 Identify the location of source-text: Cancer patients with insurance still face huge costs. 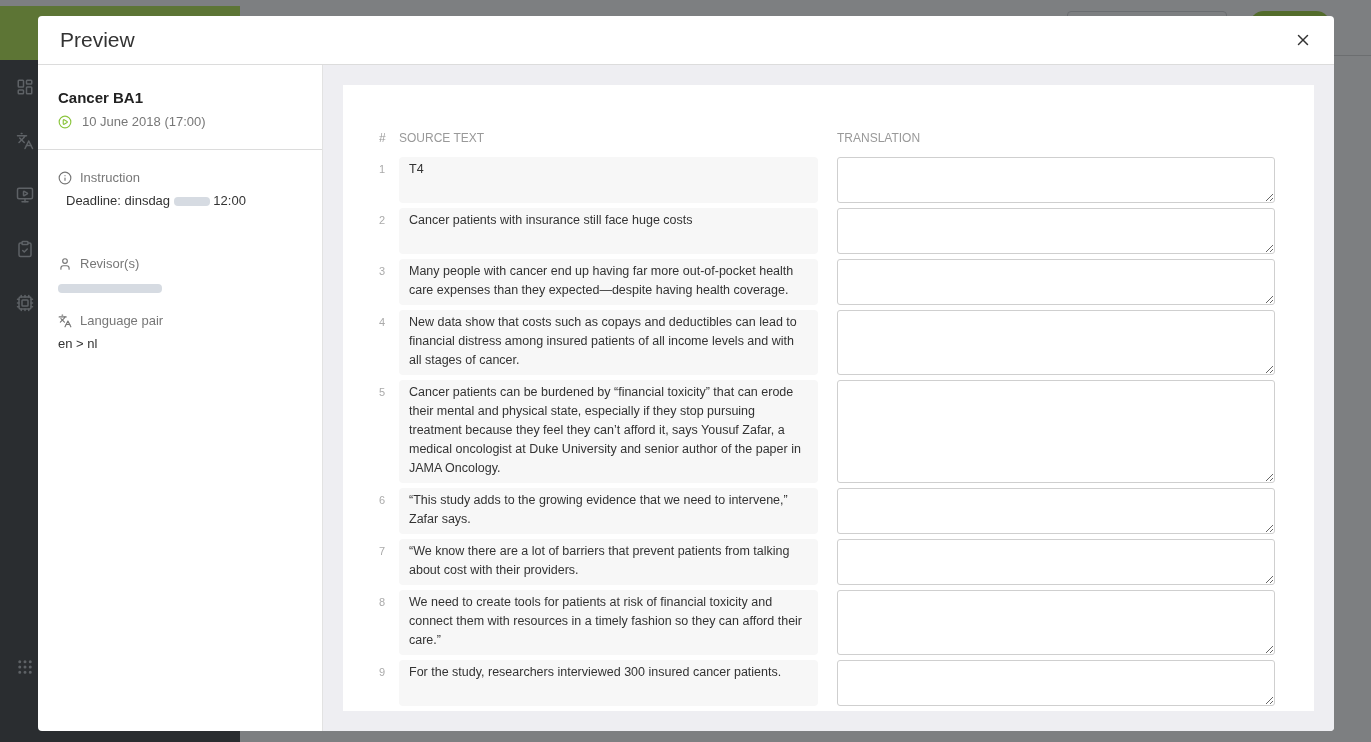
(608, 231).